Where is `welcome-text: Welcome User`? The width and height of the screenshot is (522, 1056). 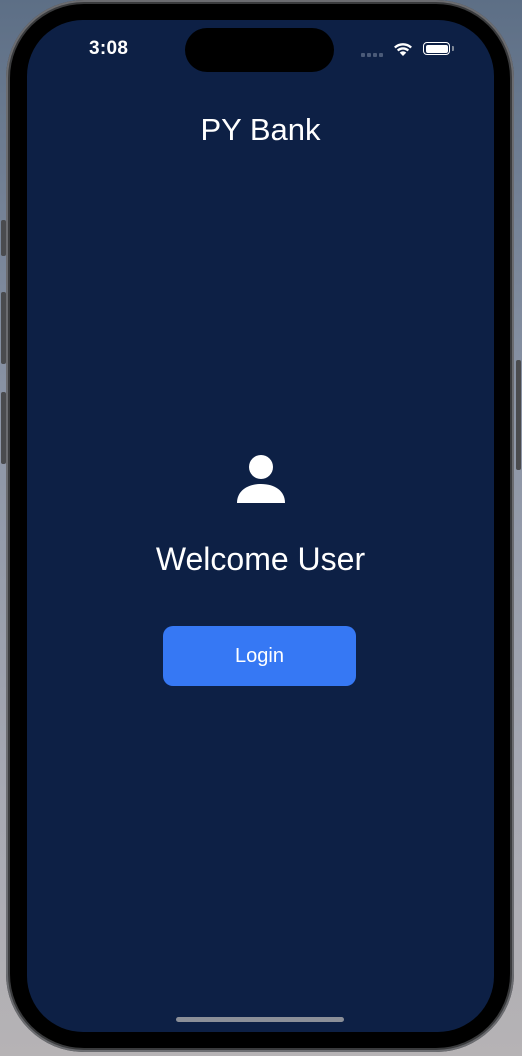 welcome-text: Welcome User is located at coordinates (260, 559).